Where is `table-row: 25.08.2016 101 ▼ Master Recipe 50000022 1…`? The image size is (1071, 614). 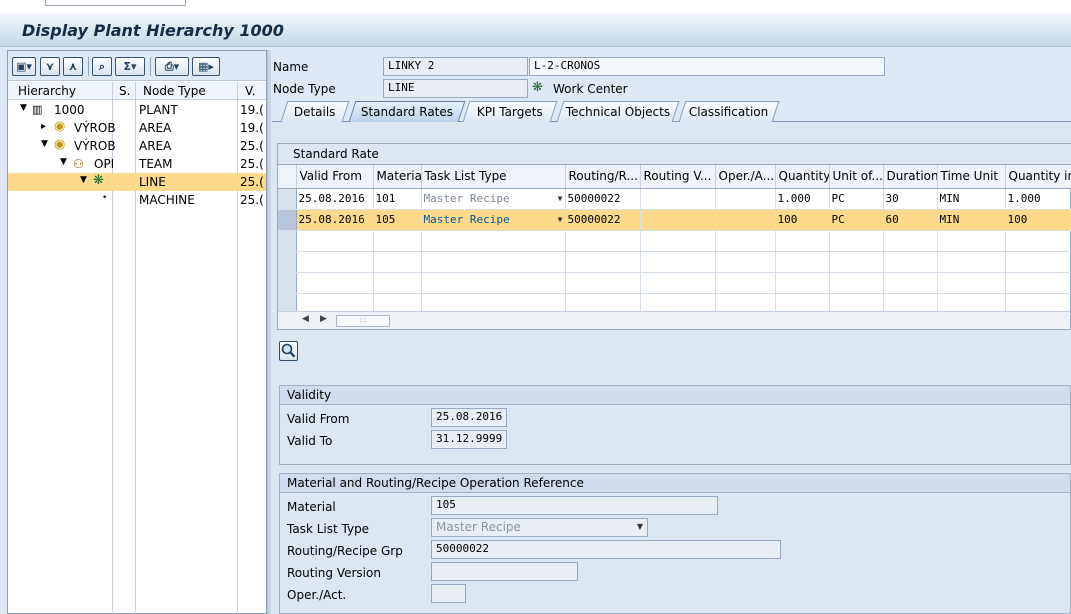 table-row: 25.08.2016 101 ▼ Master Recipe 50000022 1… is located at coordinates (674, 199).